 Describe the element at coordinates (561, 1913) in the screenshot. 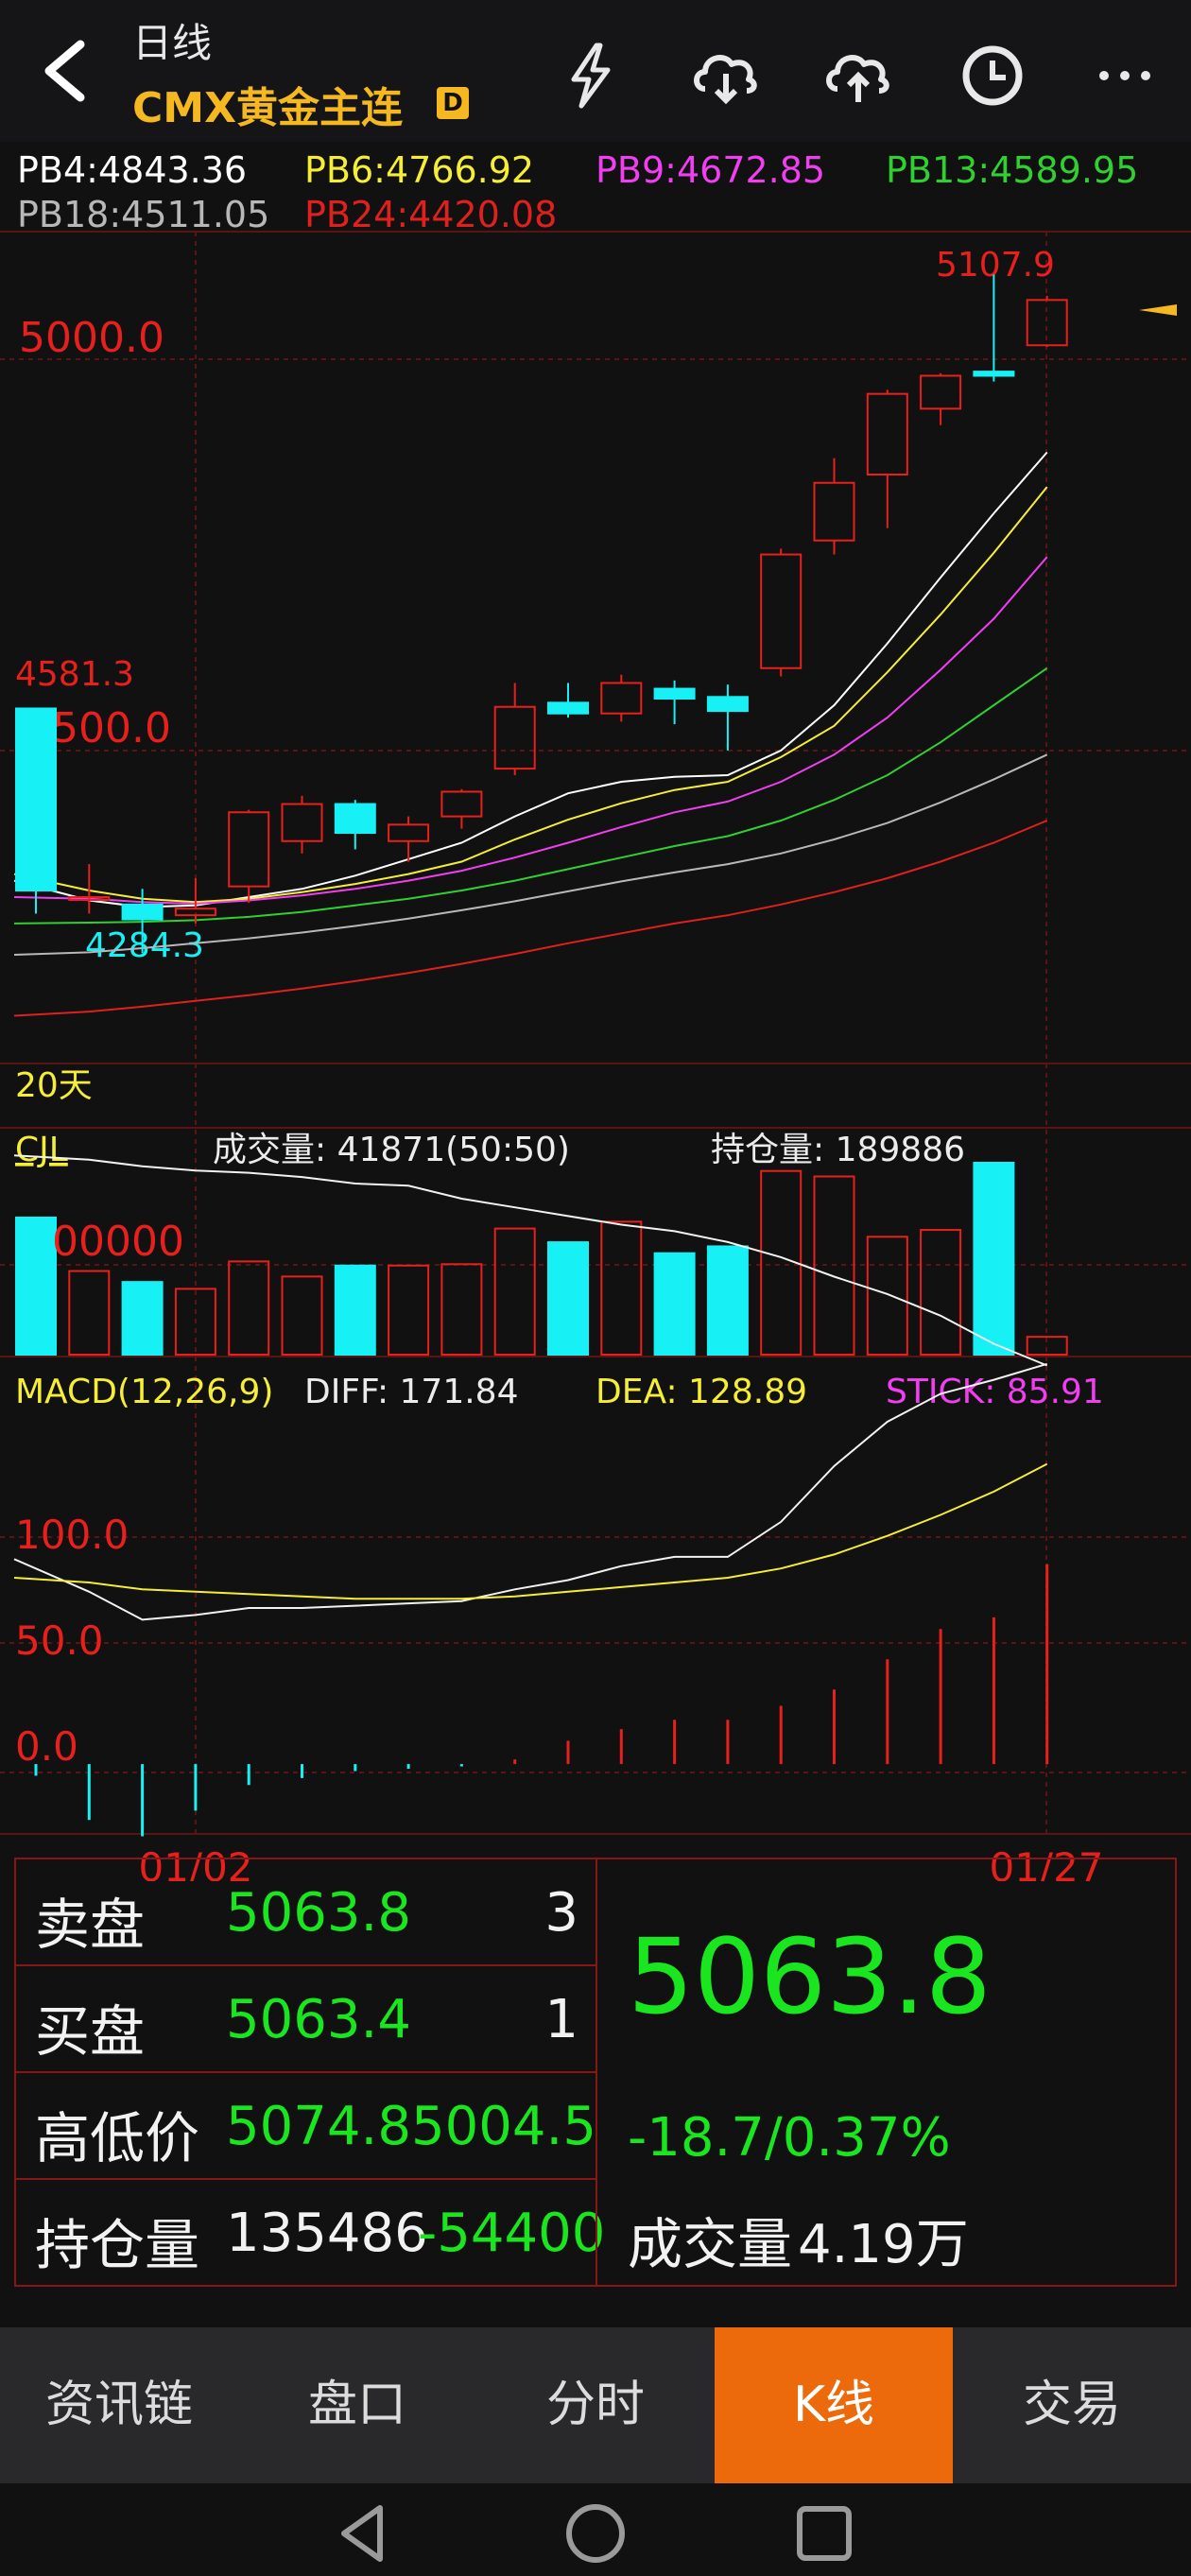

I see `sell-qty: 3` at that location.